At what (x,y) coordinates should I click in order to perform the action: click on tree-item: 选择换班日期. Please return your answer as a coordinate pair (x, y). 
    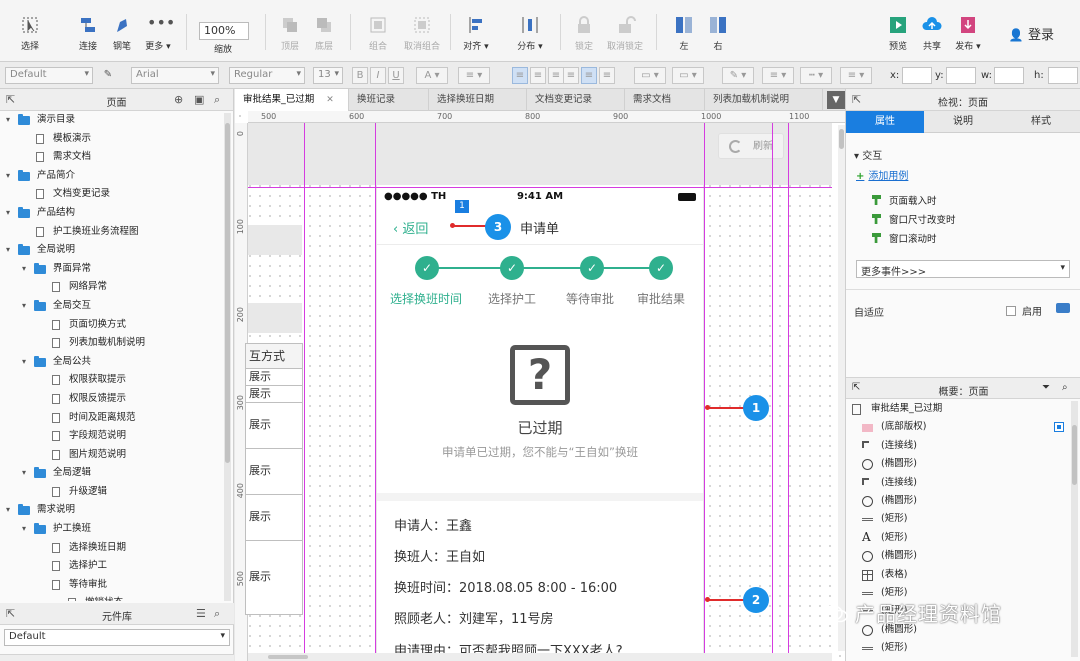
    Looking at the image, I should click on (111, 548).